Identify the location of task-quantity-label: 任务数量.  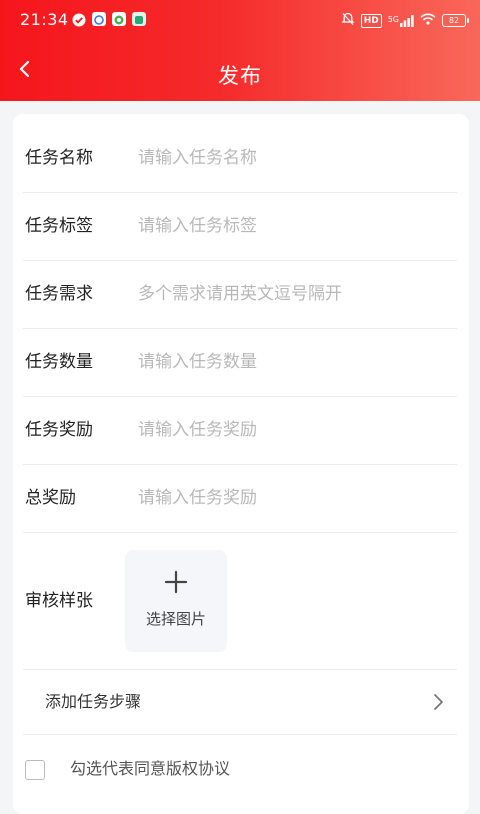
(59, 362).